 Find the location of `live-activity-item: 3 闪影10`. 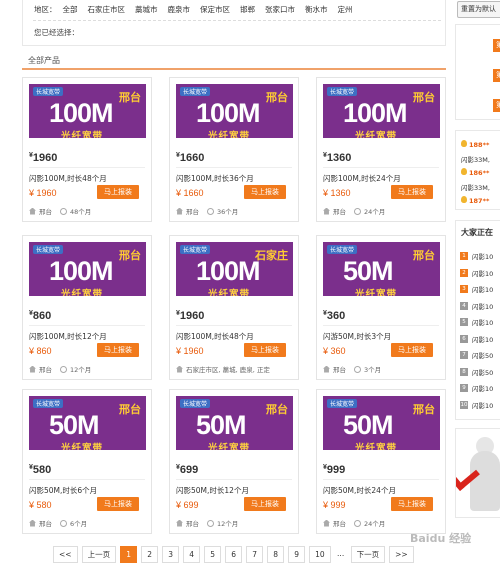

live-activity-item: 3 闪影10 is located at coordinates (476, 289).